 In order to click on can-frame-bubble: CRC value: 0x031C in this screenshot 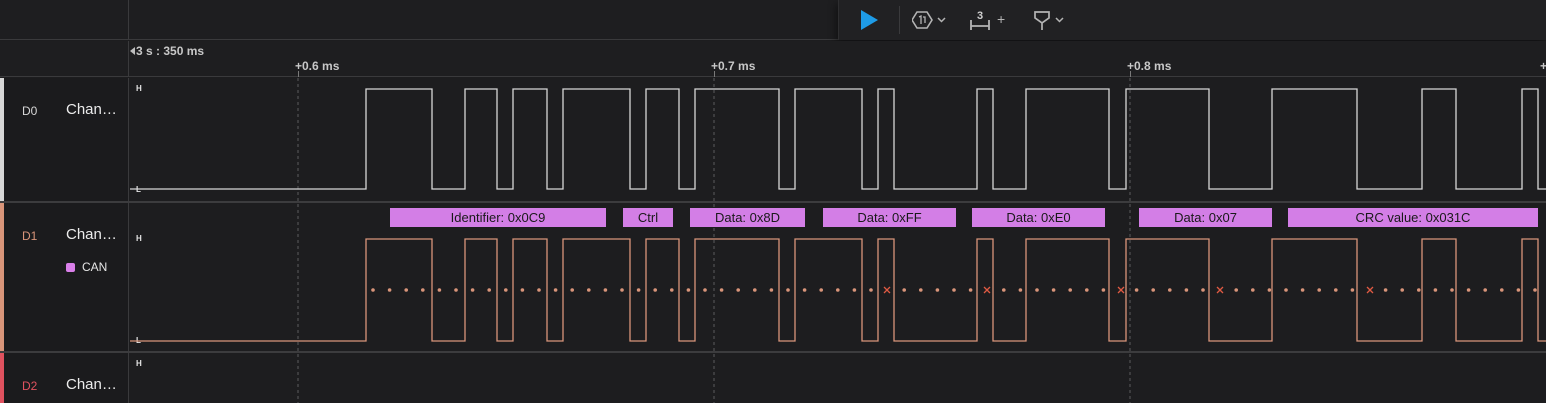, I will do `click(1413, 217)`.